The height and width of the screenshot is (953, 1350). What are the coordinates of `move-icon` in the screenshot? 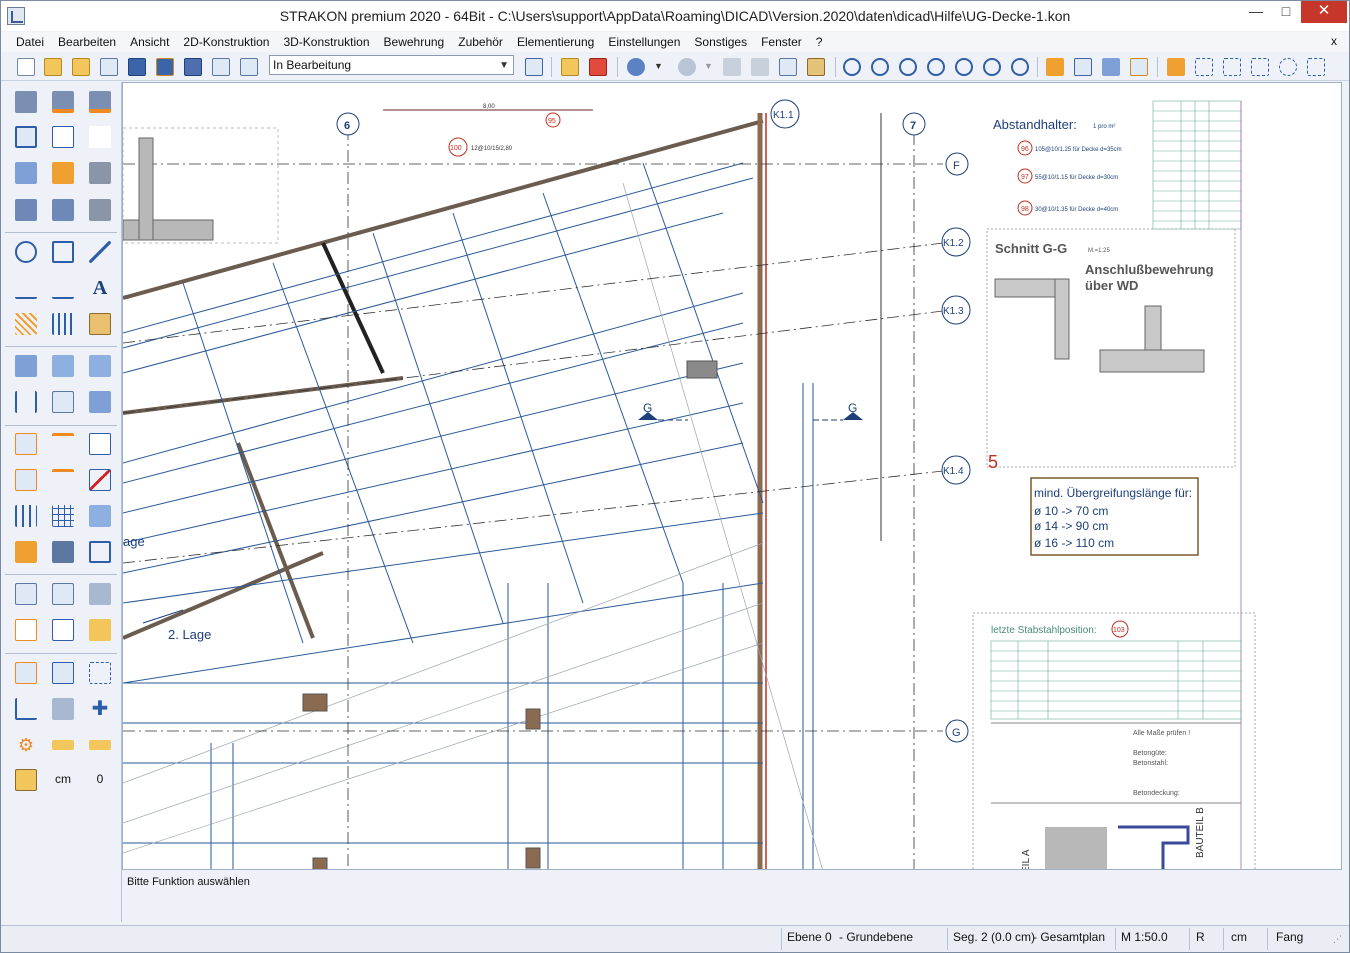 It's located at (1111, 67).